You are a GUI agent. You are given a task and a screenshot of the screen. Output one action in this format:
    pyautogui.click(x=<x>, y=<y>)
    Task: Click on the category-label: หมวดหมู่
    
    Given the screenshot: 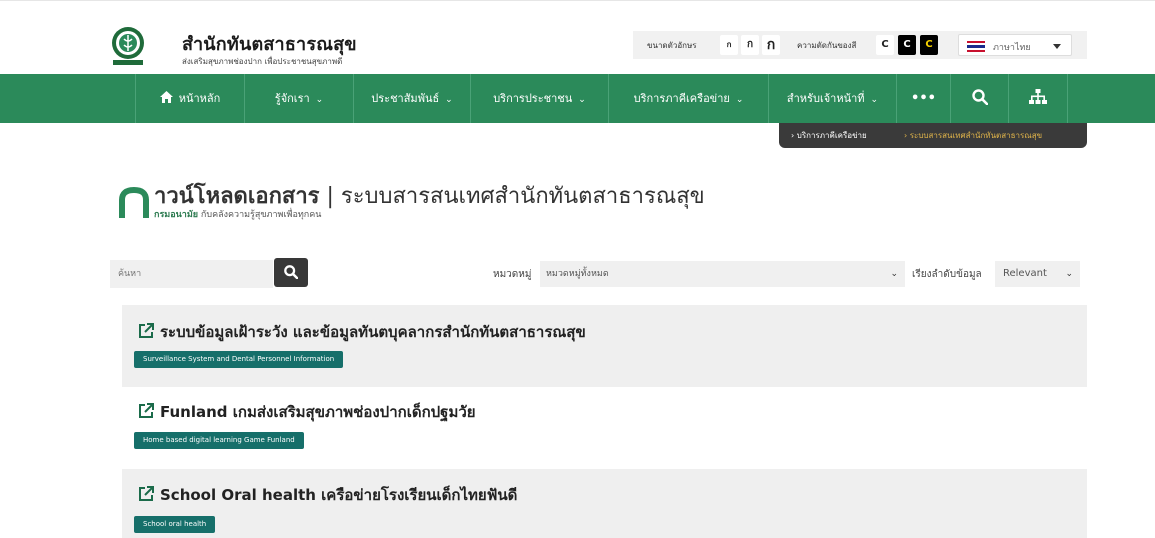 What is the action you would take?
    pyautogui.click(x=512, y=274)
    